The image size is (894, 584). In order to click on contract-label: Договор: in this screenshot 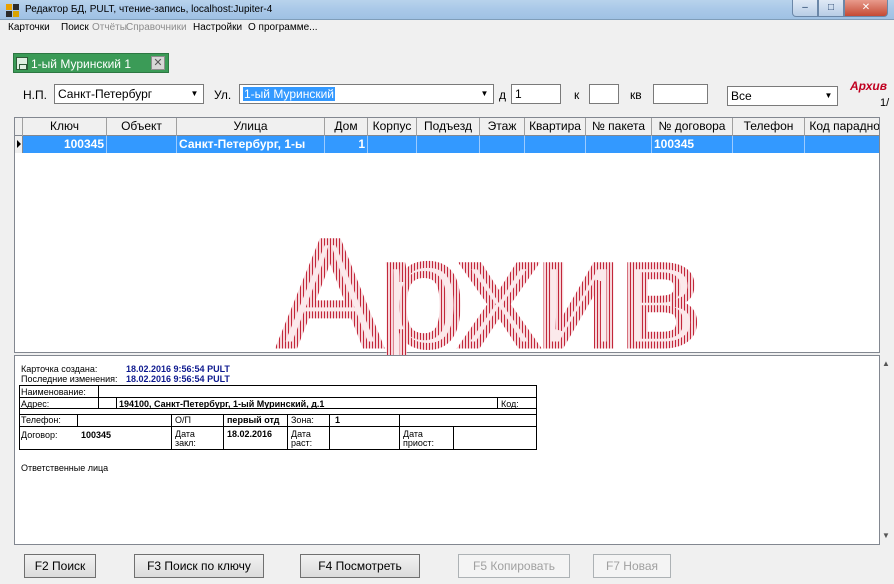, I will do `click(39, 435)`.